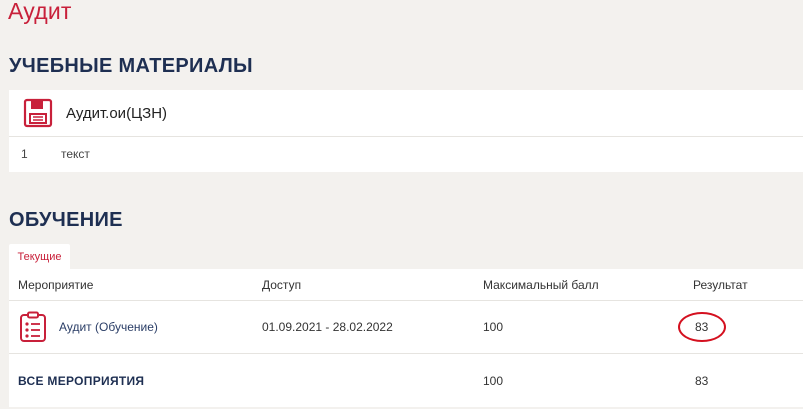 This screenshot has height=409, width=803. What do you see at coordinates (493, 381) in the screenshot?
I see `total-max-score: 100` at bounding box center [493, 381].